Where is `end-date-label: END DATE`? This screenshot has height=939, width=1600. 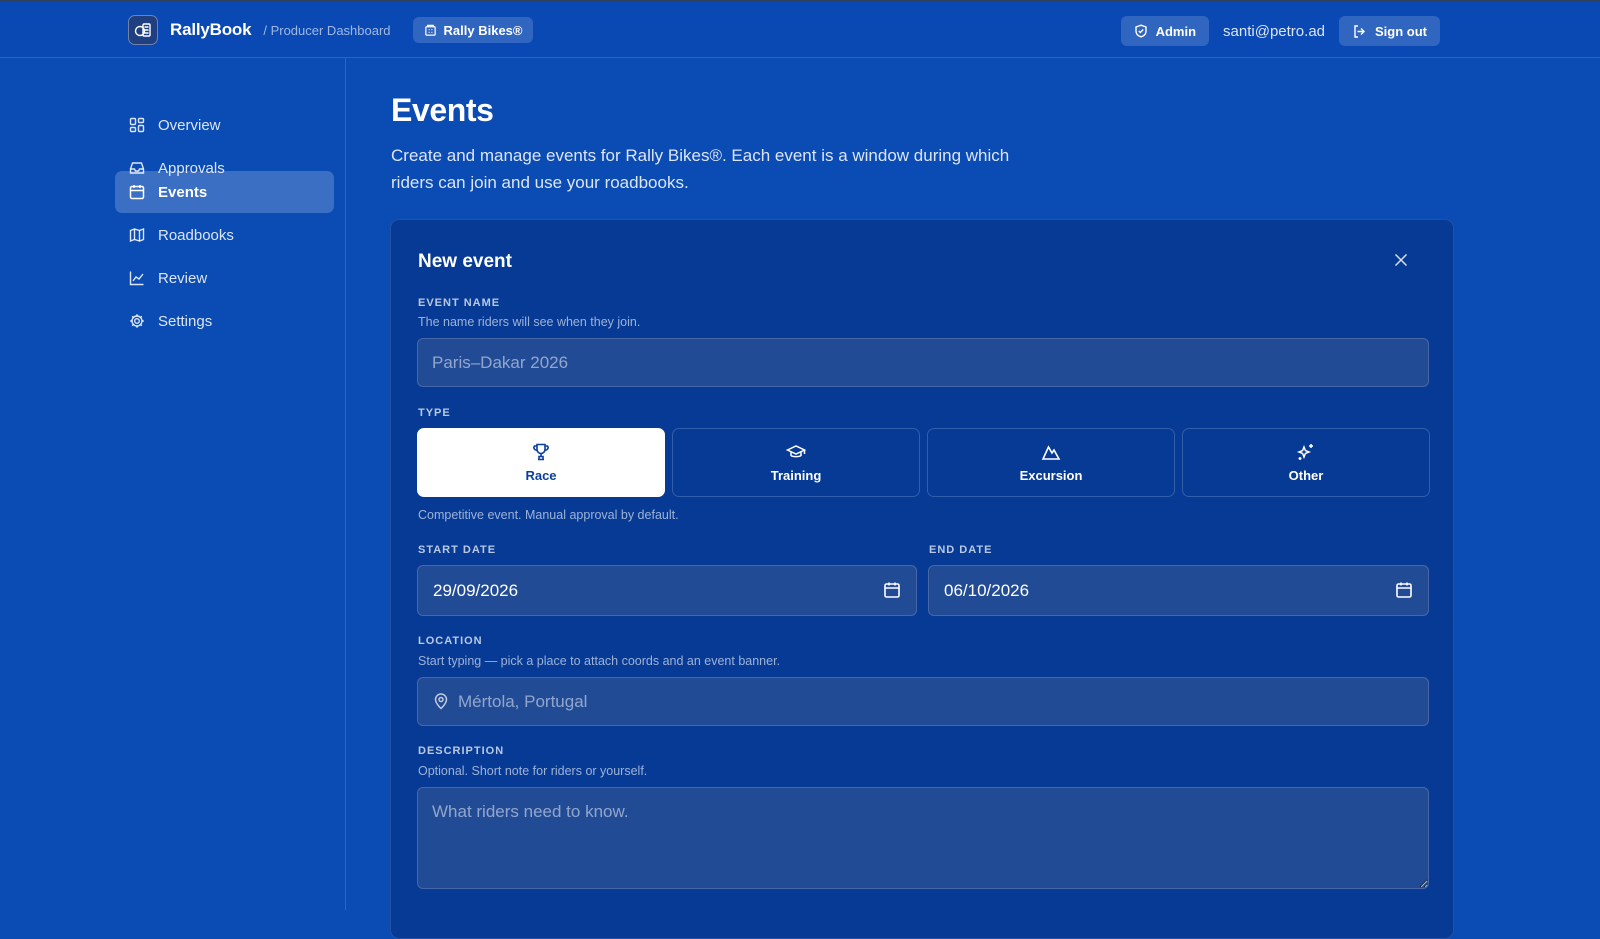
end-date-label: END DATE is located at coordinates (961, 550).